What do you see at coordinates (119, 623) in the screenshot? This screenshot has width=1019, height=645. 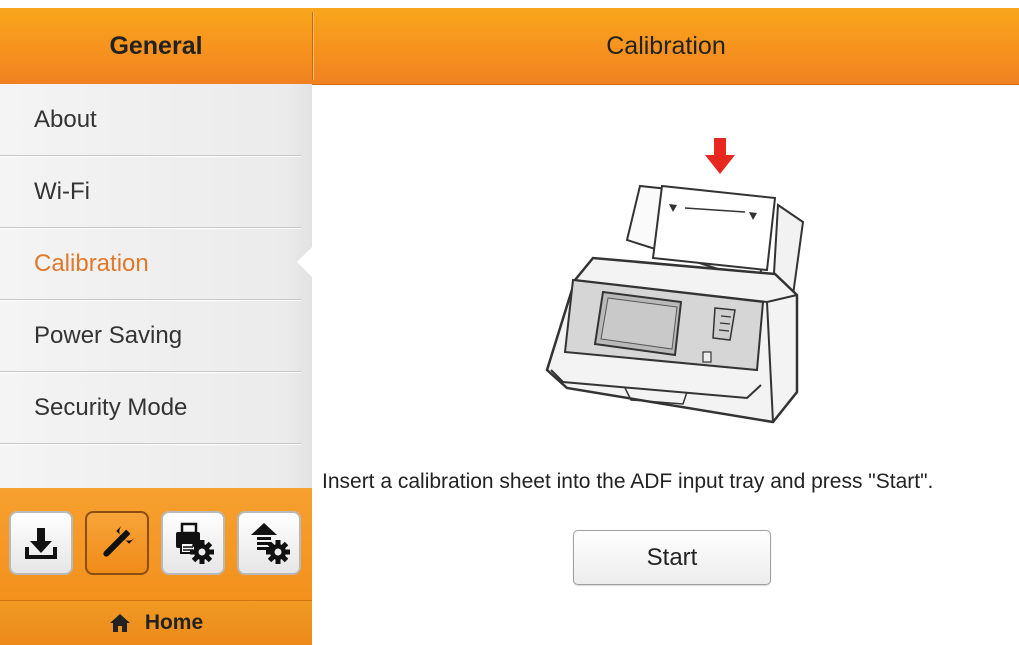 I see `home-icon` at bounding box center [119, 623].